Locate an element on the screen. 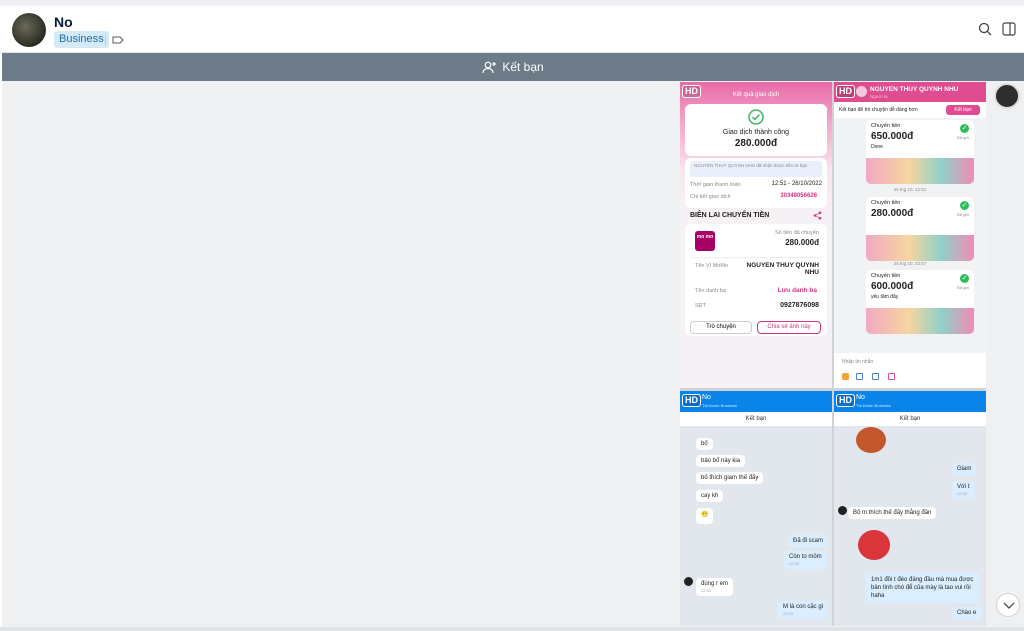  sent-label: Số tiền đã chuyển is located at coordinates (796, 233).